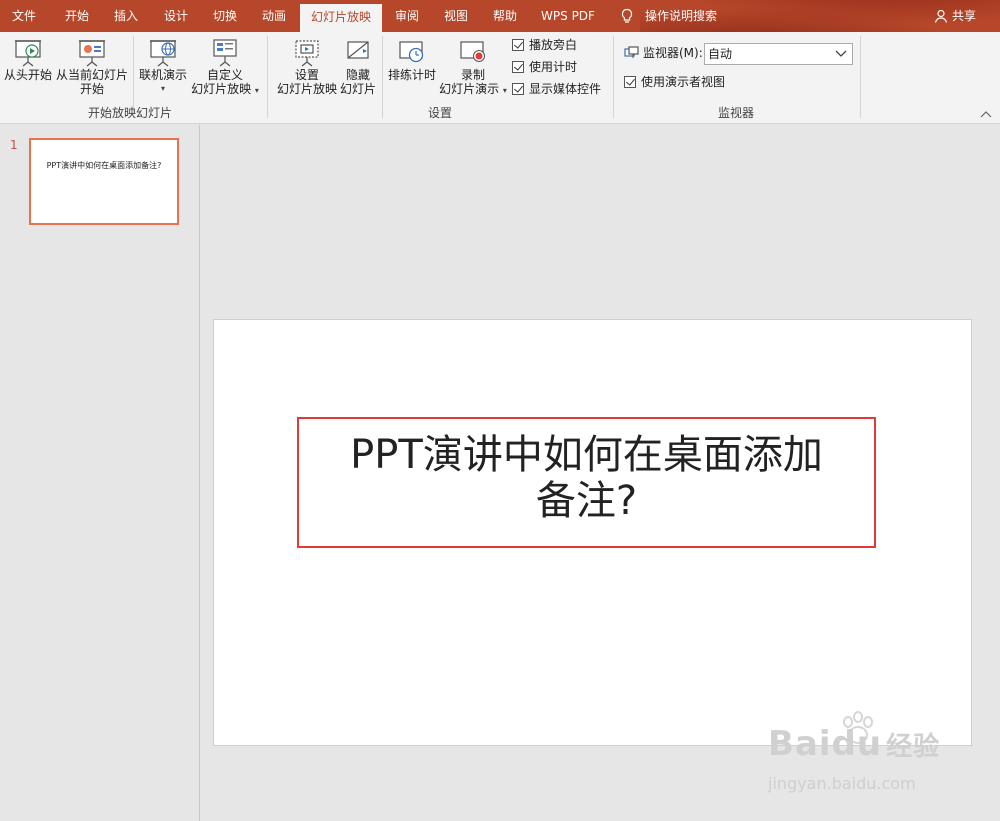 The width and height of the screenshot is (1000, 821). What do you see at coordinates (941, 16) in the screenshot?
I see `person-icon` at bounding box center [941, 16].